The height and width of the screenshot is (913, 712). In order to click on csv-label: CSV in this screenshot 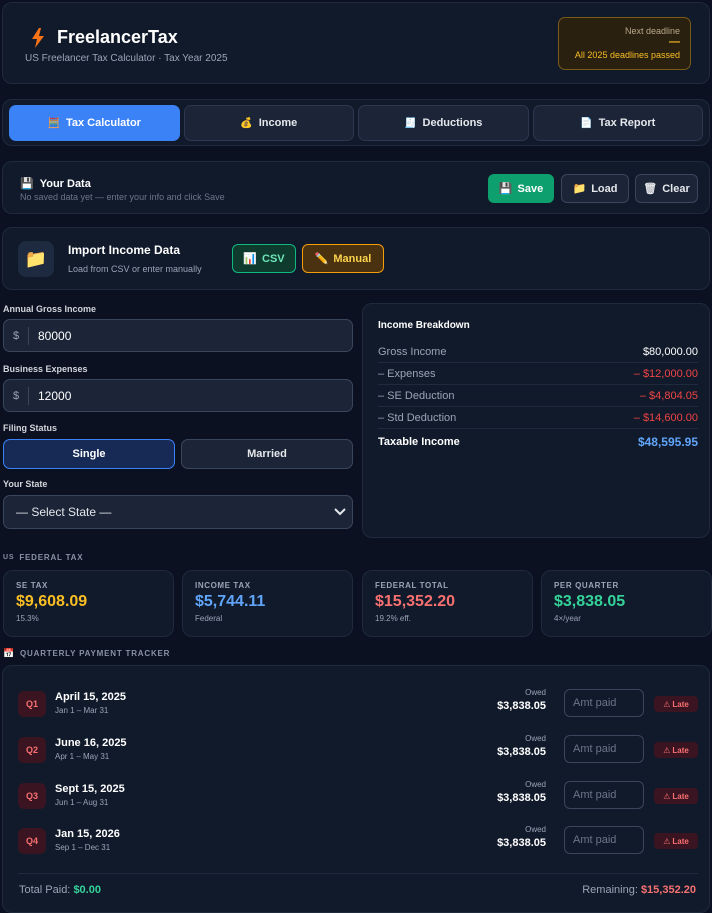, I will do `click(273, 258)`.